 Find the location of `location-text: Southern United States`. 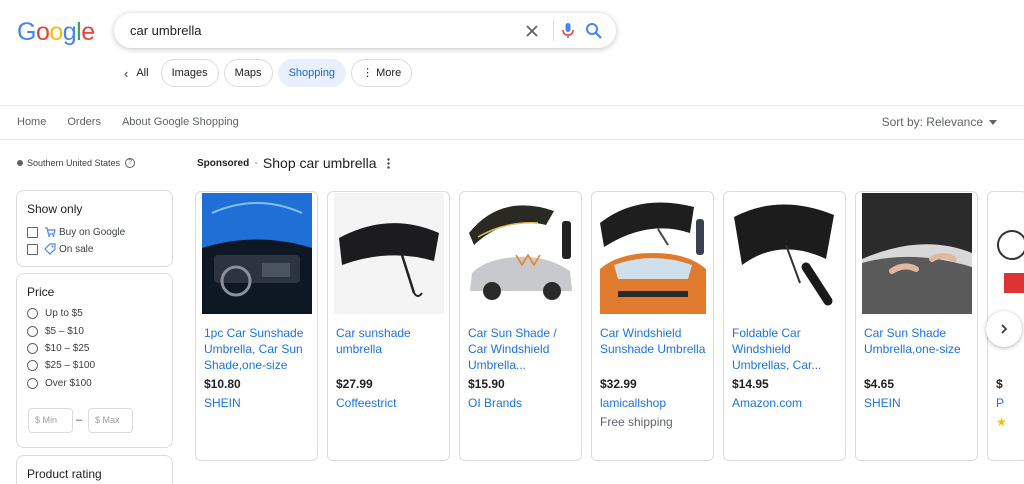

location-text: Southern United States is located at coordinates (74, 163).